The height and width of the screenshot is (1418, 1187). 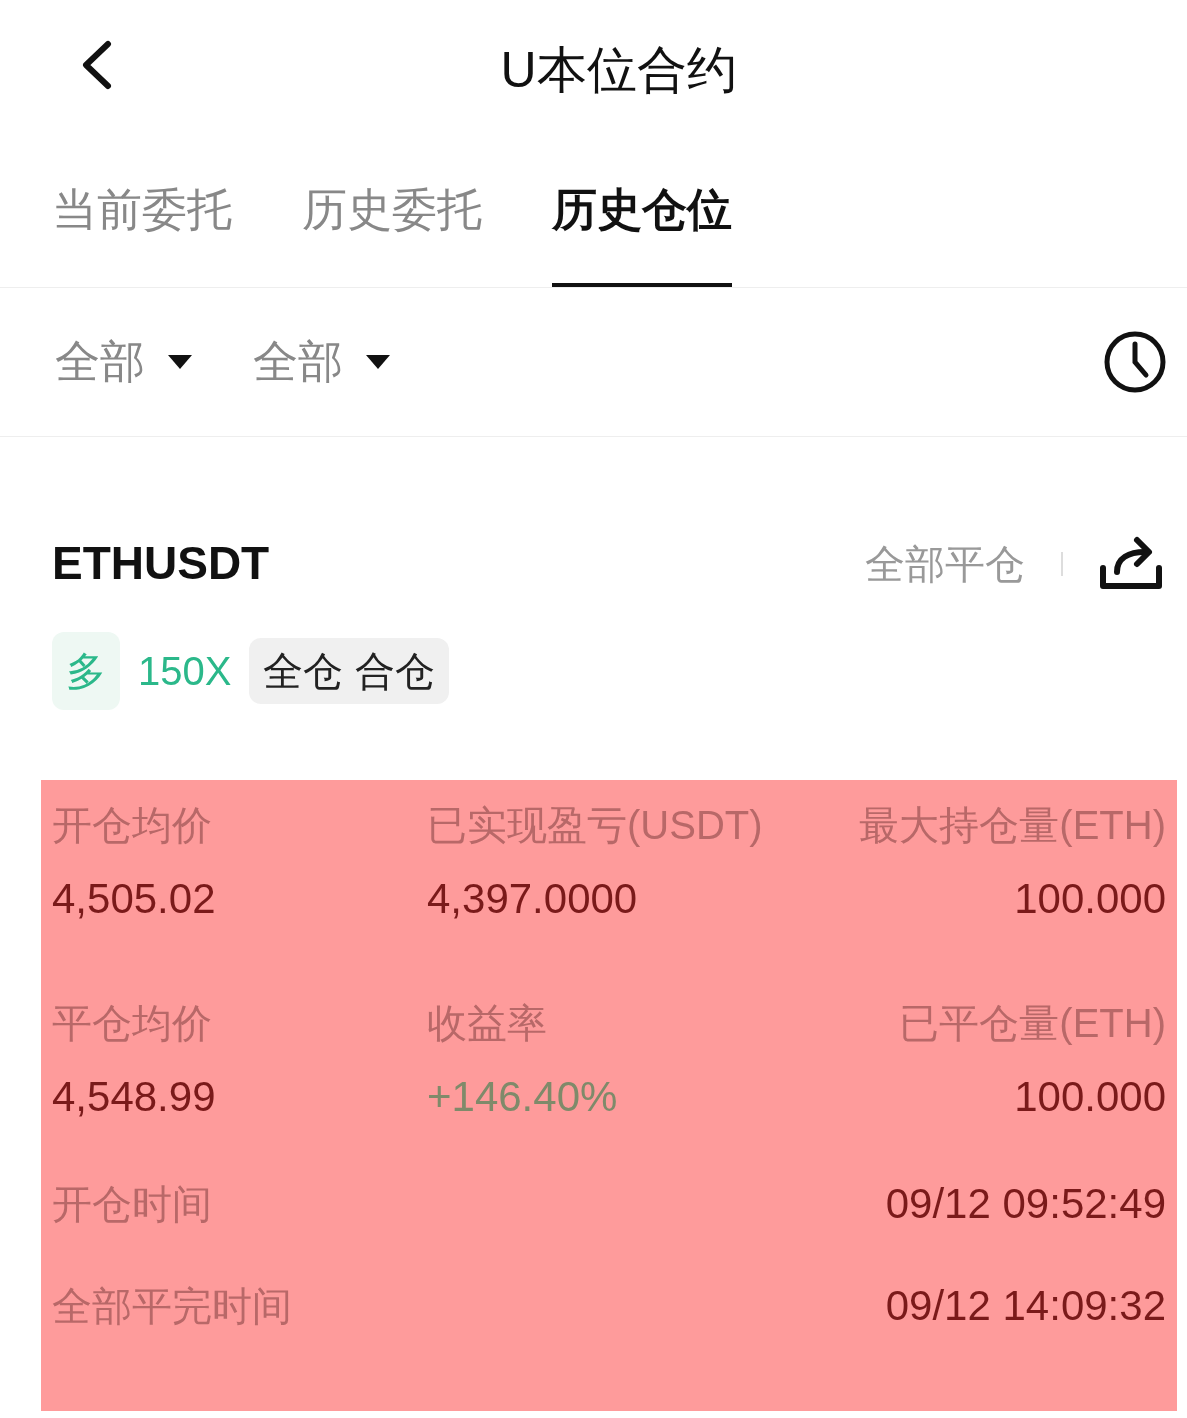 I want to click on tab: 当前委托, so click(x=142, y=213).